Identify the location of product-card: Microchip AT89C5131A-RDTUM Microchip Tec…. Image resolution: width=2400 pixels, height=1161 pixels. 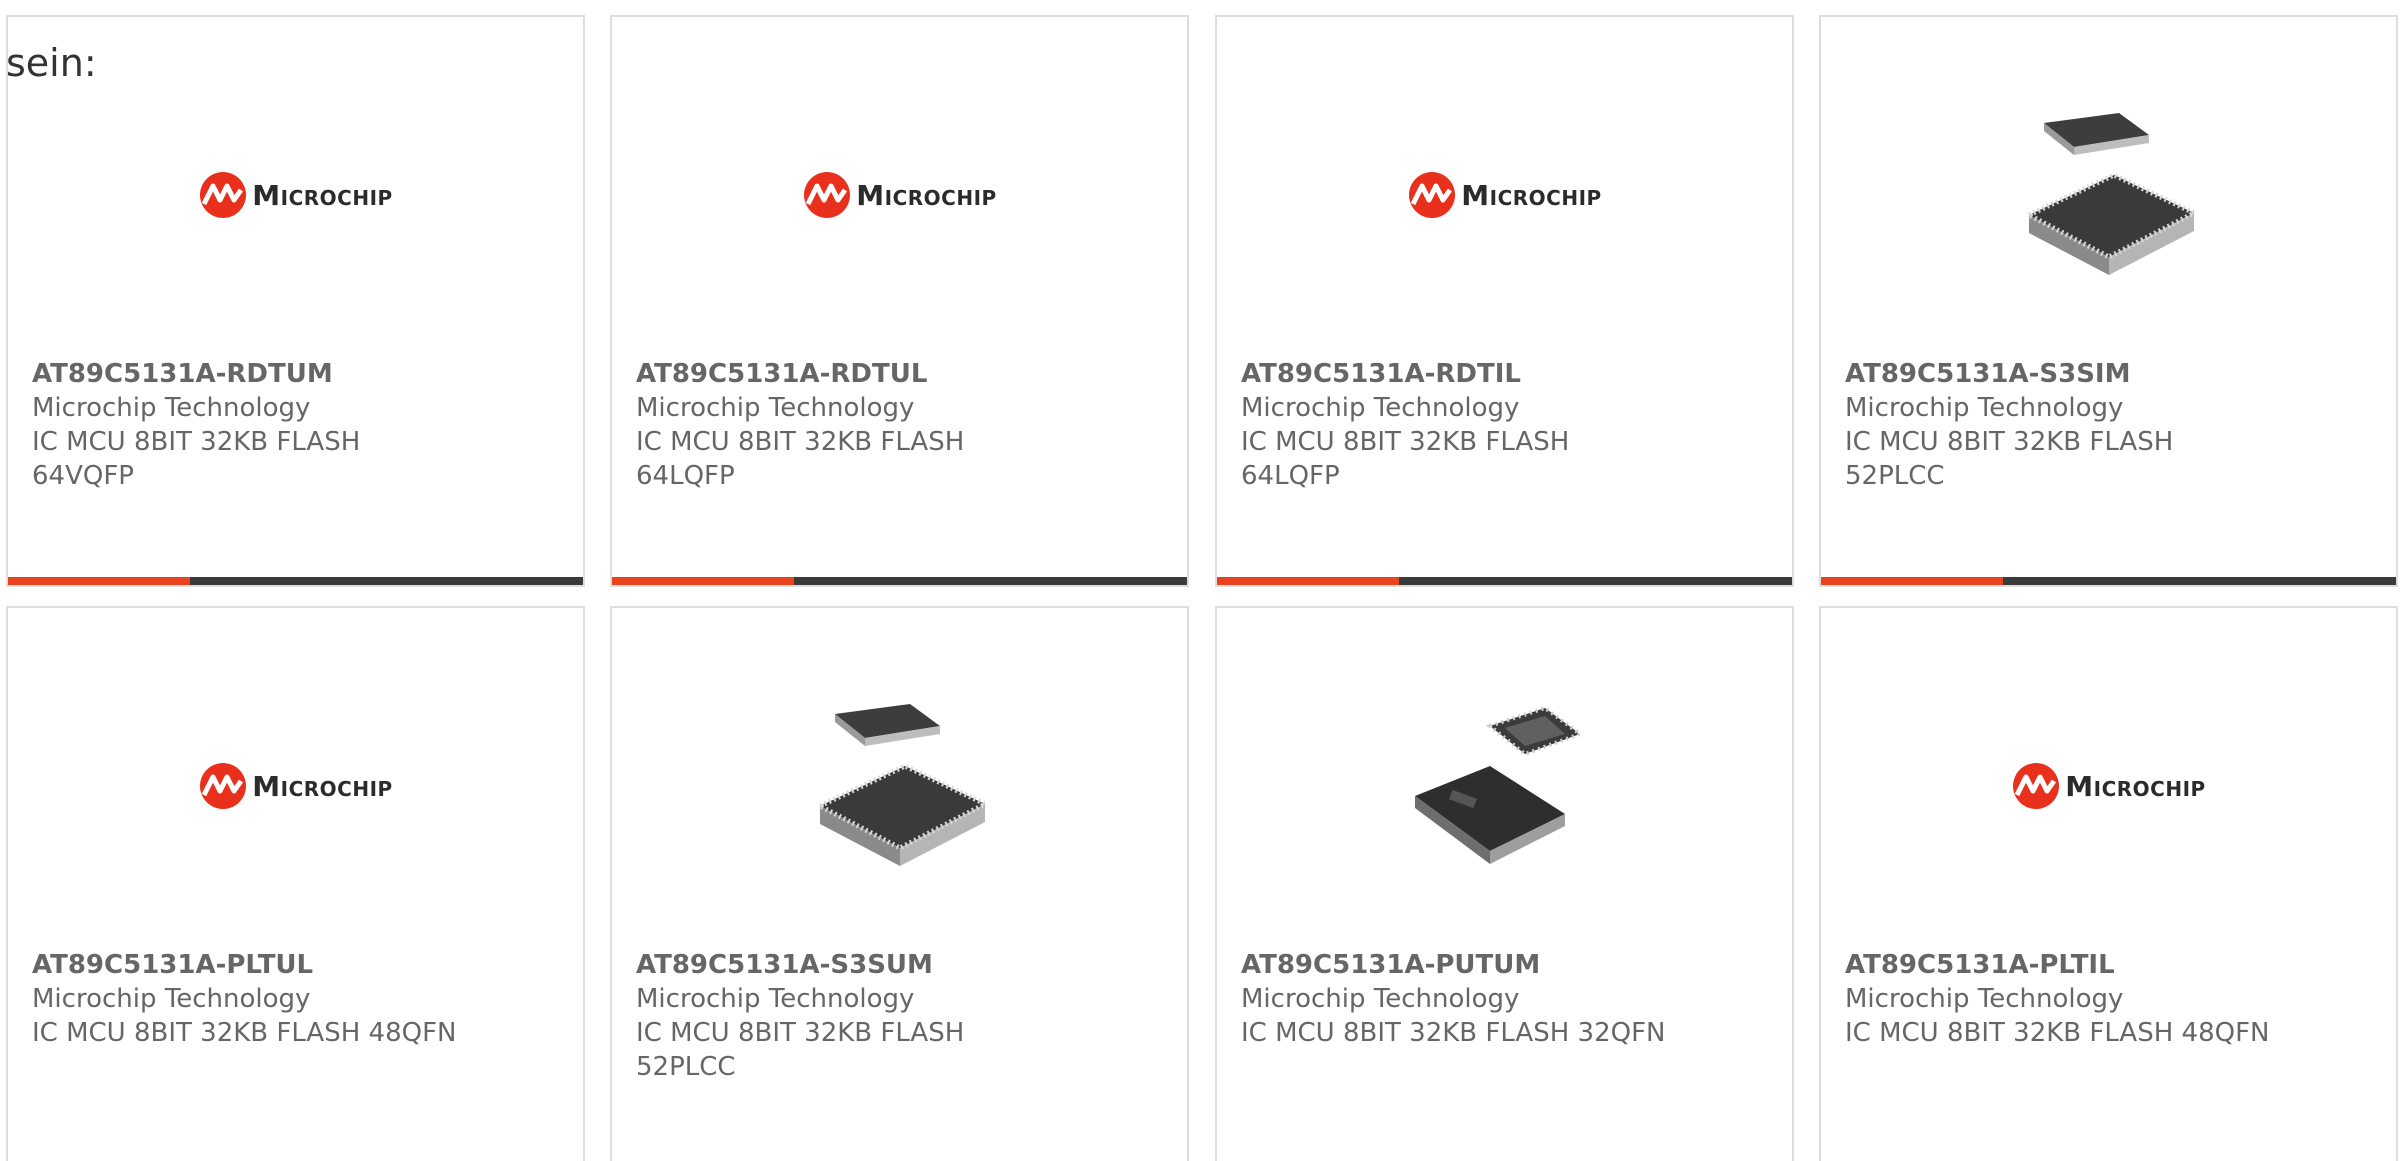
(295, 301).